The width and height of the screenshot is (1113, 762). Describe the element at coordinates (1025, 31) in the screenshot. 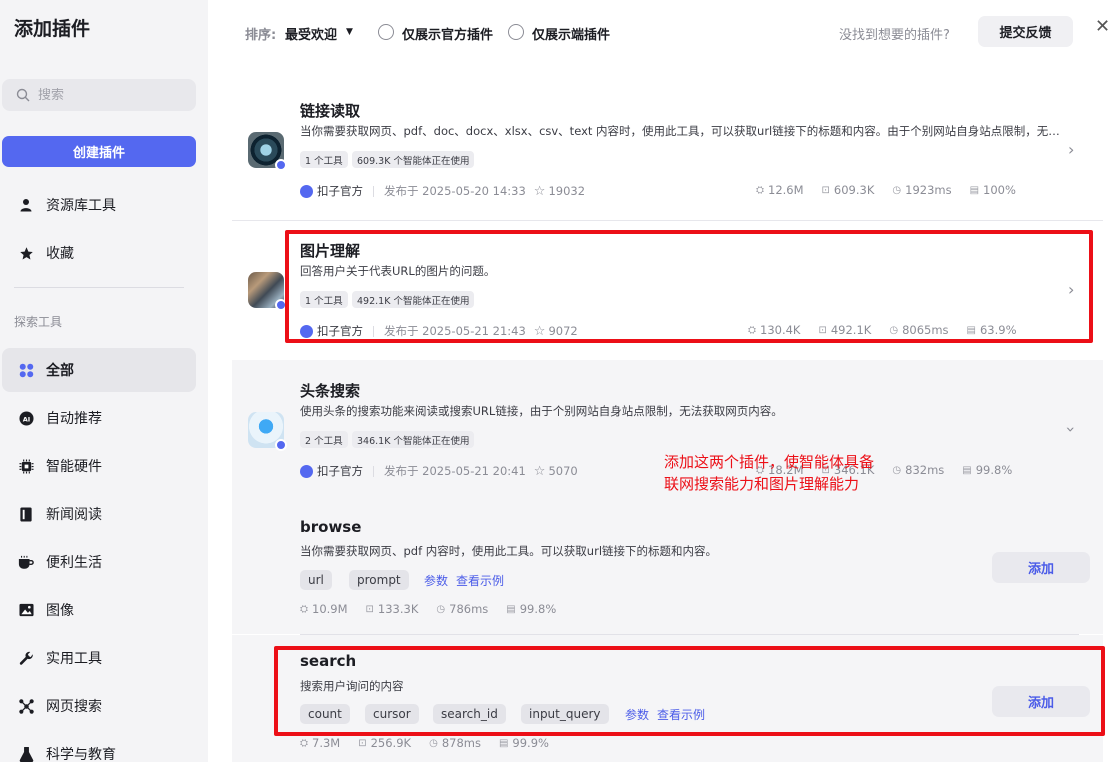

I see `feedback-button: 提交反馈` at that location.